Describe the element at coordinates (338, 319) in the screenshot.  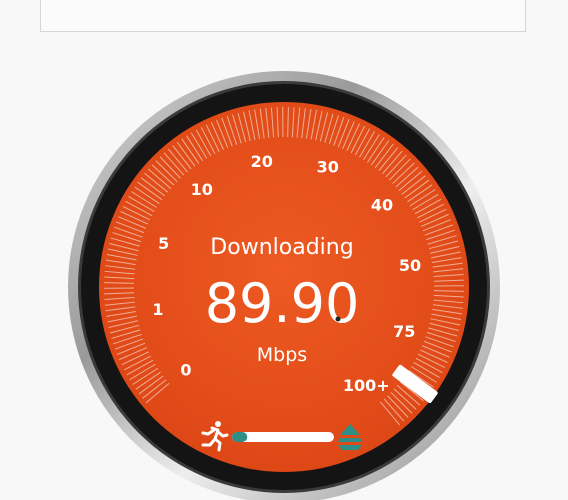
I see `decimal-dot` at that location.